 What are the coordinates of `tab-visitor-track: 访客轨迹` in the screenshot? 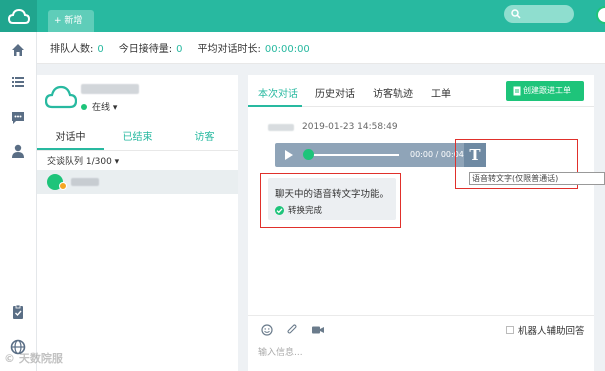 It's located at (393, 92).